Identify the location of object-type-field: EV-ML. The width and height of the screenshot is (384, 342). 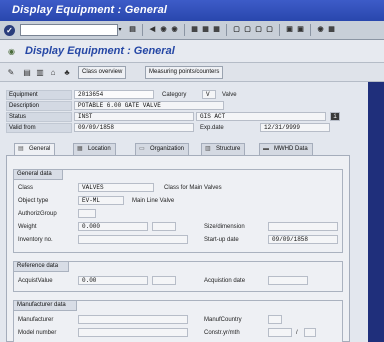
(101, 200).